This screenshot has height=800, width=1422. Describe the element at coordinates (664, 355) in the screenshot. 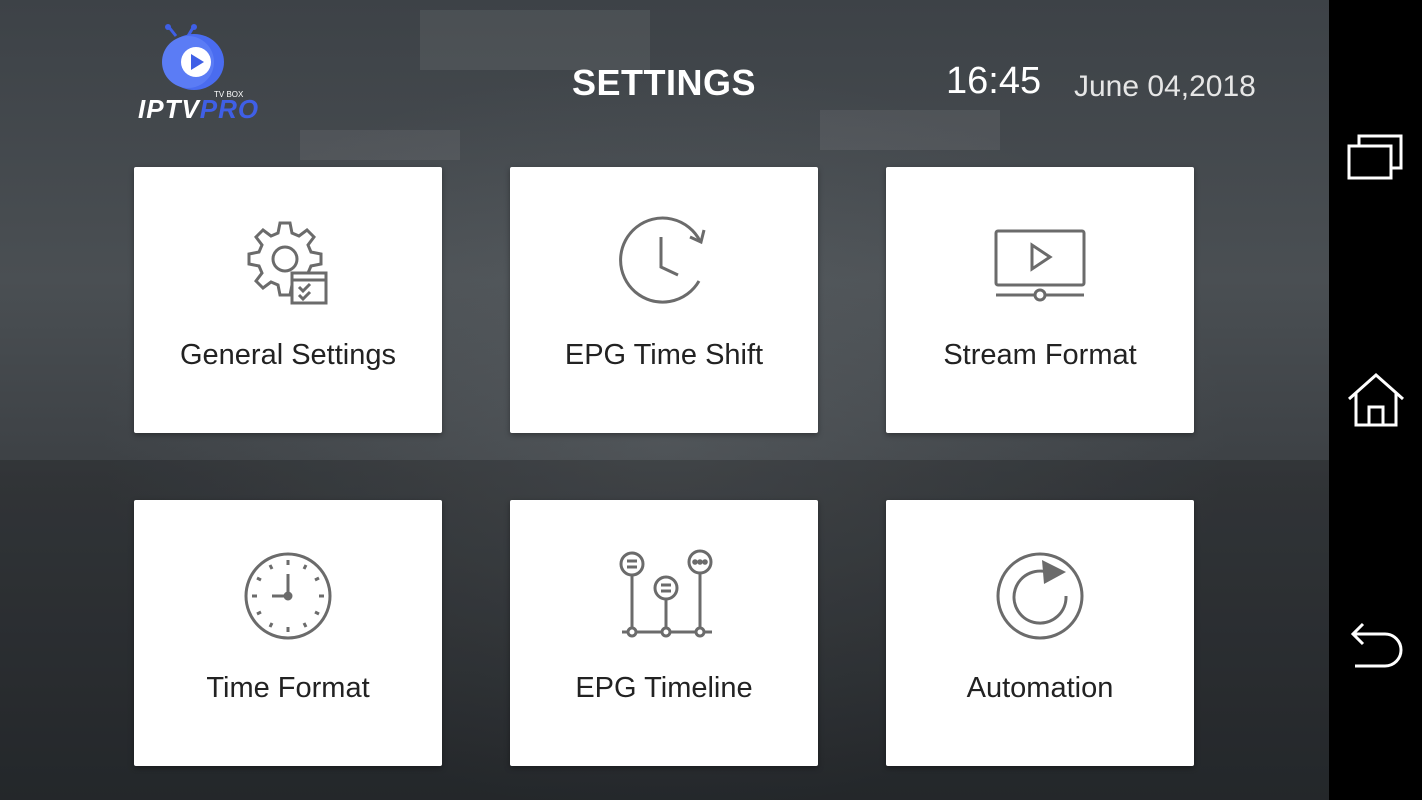

I see `tile-label: EPG Time Shift` at that location.